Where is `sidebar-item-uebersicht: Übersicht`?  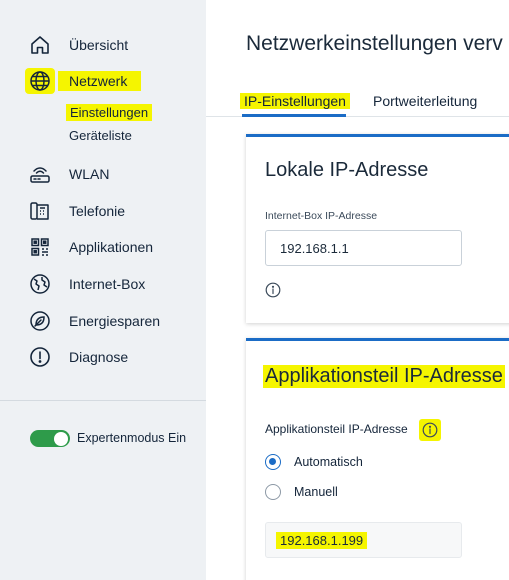 sidebar-item-uebersicht: Übersicht is located at coordinates (103, 45).